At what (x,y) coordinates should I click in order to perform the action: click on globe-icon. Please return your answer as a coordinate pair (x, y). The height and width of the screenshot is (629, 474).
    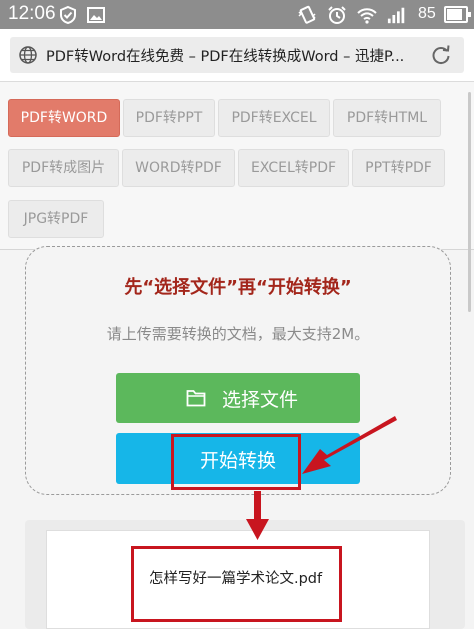
    Looking at the image, I should click on (28, 55).